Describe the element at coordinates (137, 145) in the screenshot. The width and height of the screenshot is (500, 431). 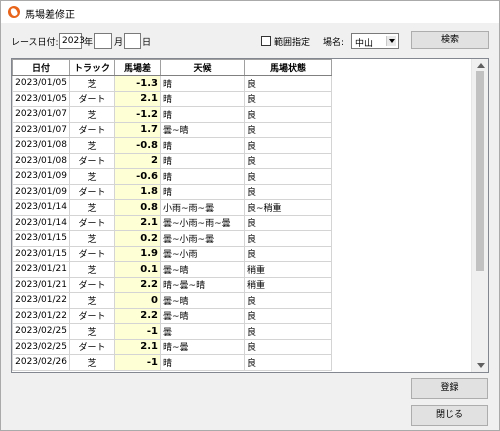
I see `track-variant-cell: -0.8` at that location.